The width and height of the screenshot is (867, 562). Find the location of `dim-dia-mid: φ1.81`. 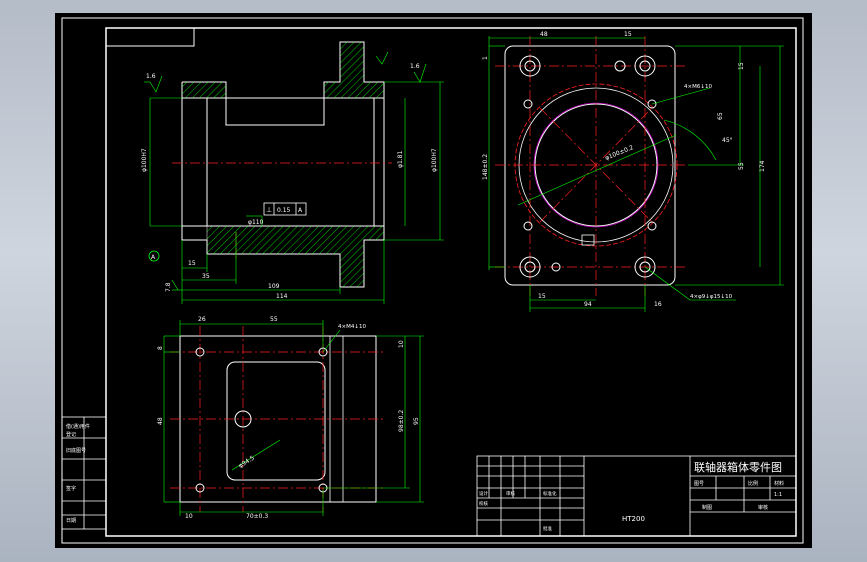

dim-dia-mid: φ1.81 is located at coordinates (400, 160).